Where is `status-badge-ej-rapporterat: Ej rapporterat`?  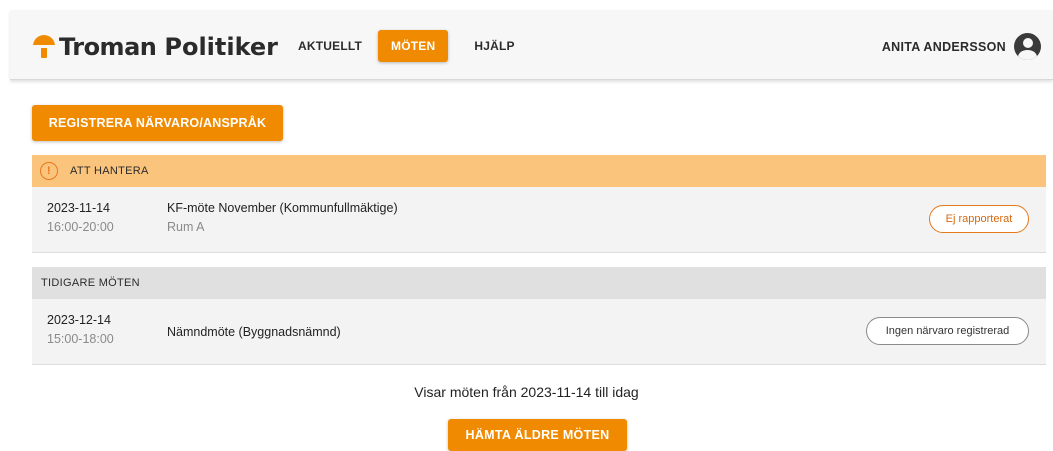 status-badge-ej-rapporterat: Ej rapporterat is located at coordinates (979, 219).